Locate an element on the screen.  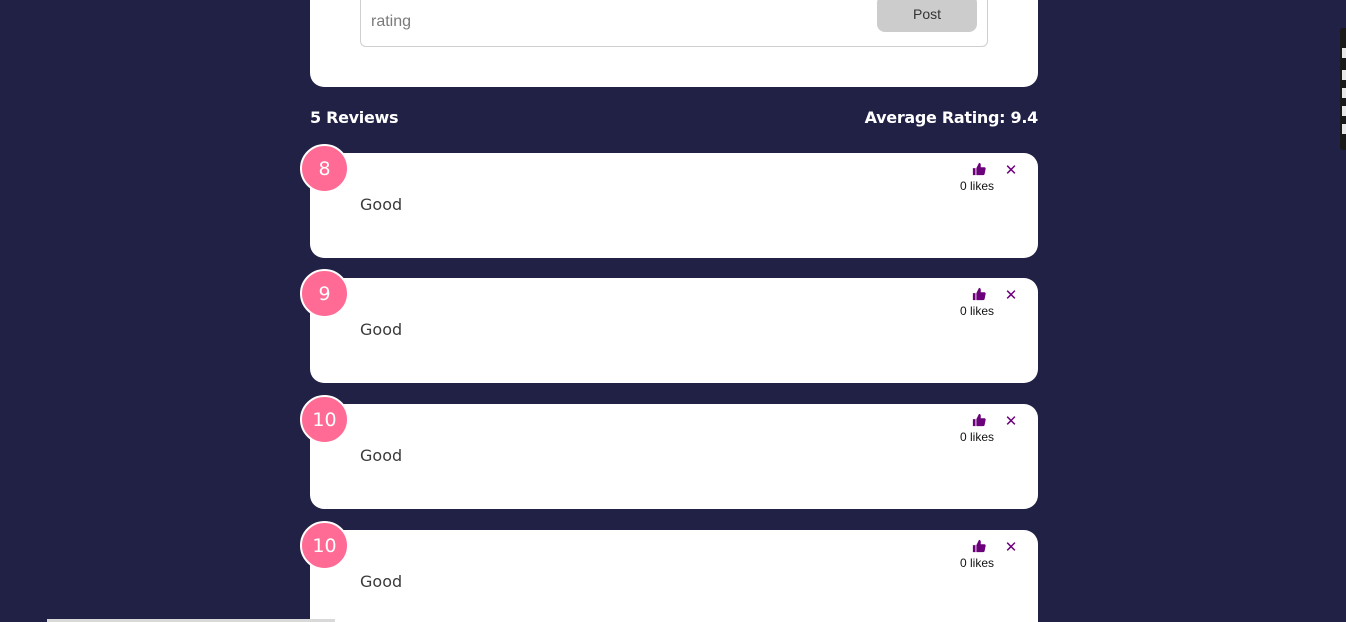
review-count: 5 Reviews is located at coordinates (354, 117).